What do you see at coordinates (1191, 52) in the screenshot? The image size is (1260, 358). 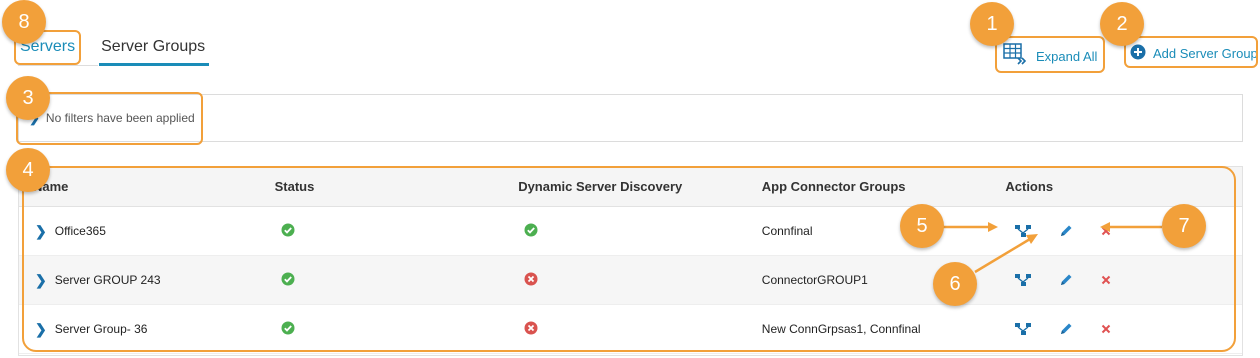 I see `highlight-add-server-group` at bounding box center [1191, 52].